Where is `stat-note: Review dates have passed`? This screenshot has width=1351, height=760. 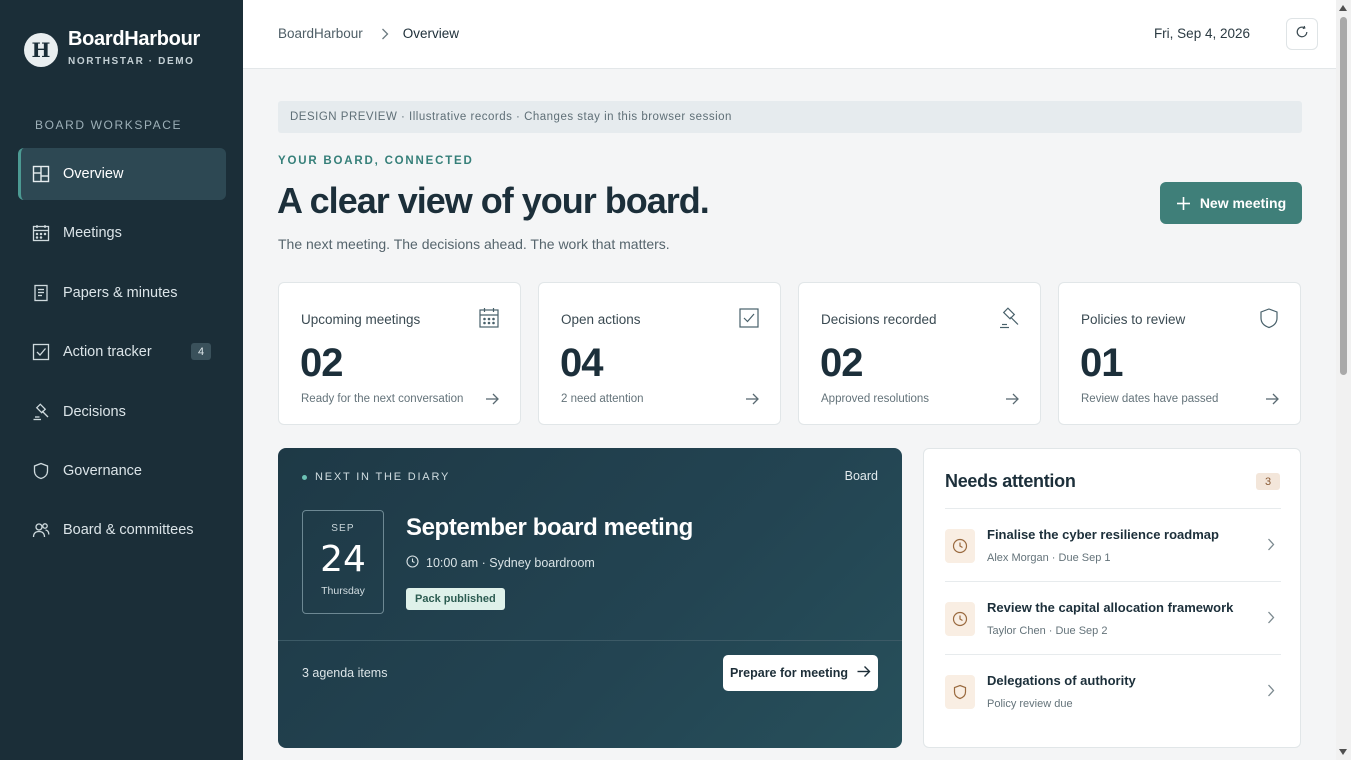 stat-note: Review dates have passed is located at coordinates (1150, 399).